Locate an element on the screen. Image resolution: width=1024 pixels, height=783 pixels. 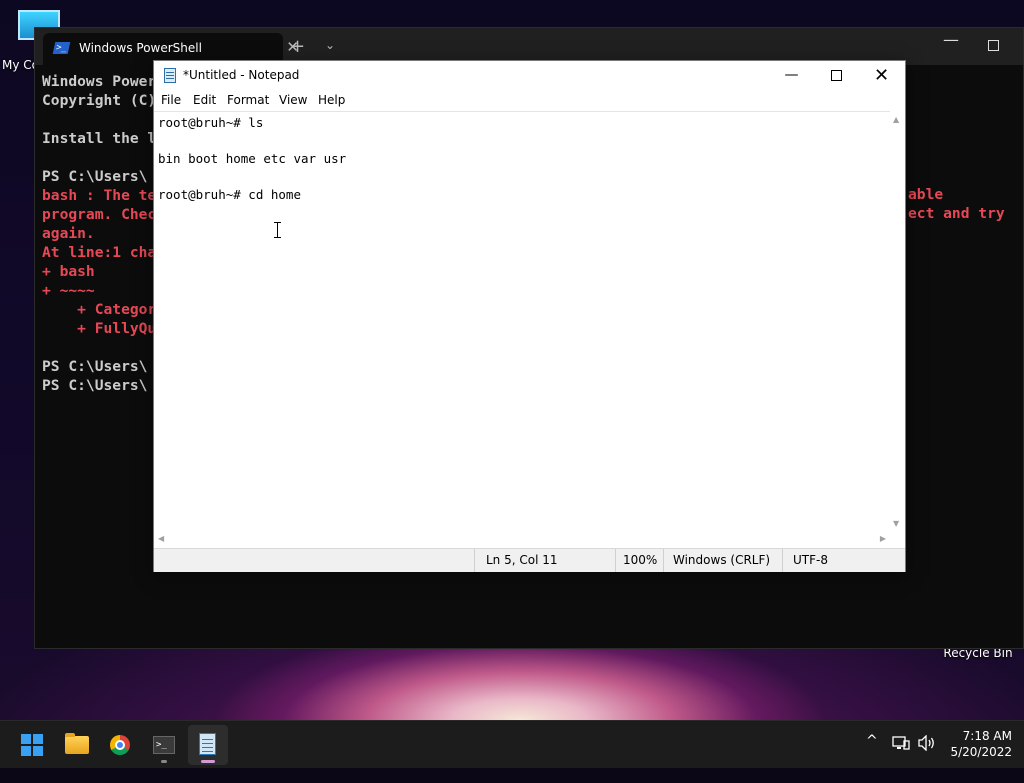
start-button is located at coordinates (32, 745).